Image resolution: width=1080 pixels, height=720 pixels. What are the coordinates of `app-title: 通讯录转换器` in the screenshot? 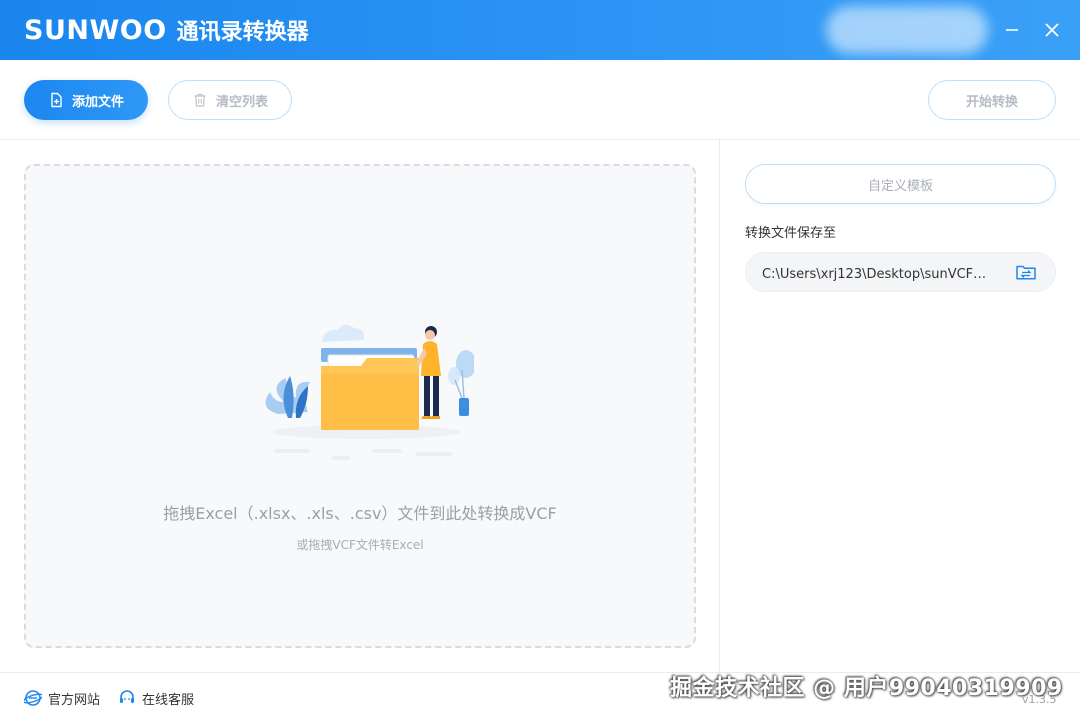 It's located at (242, 32).